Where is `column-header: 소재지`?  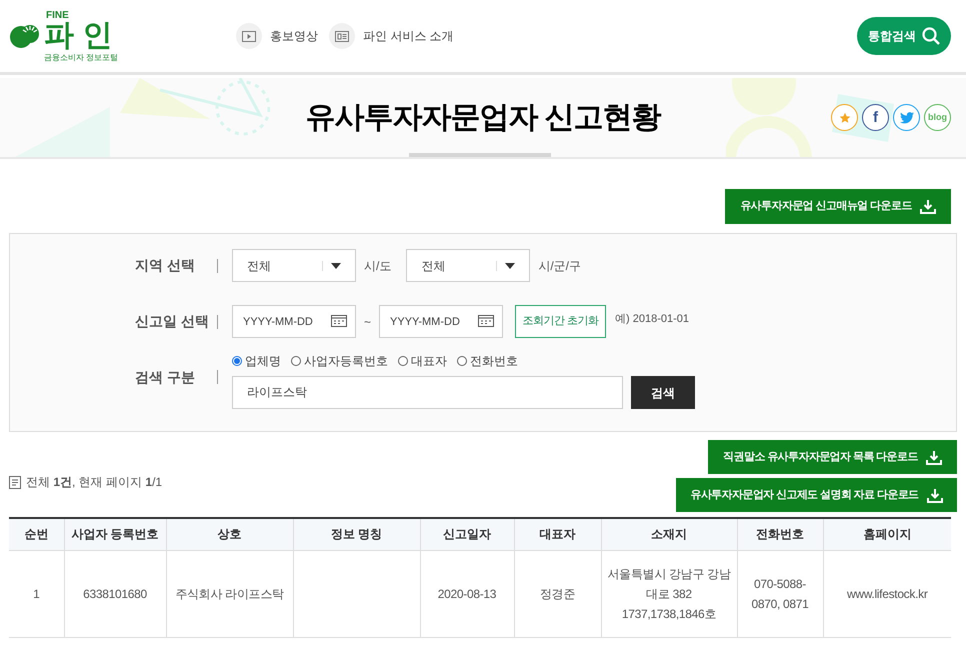 column-header: 소재지 is located at coordinates (669, 534).